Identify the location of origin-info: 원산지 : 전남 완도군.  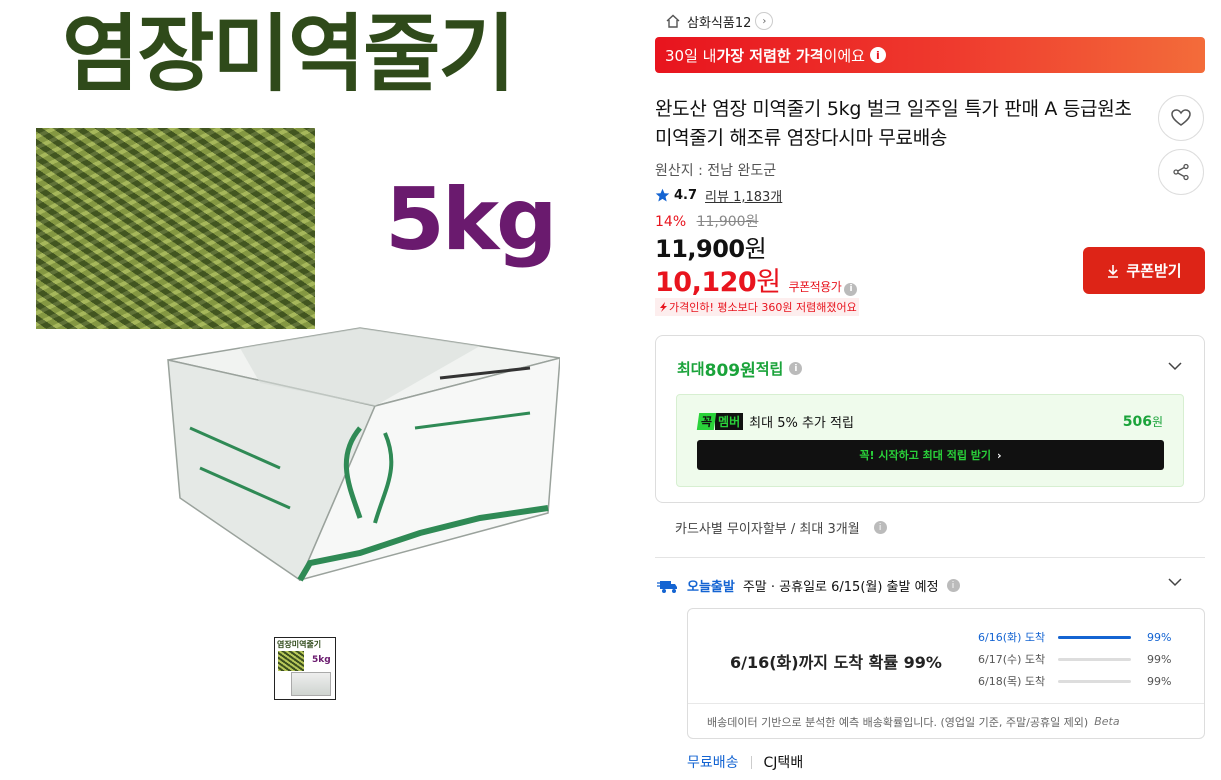
(716, 171).